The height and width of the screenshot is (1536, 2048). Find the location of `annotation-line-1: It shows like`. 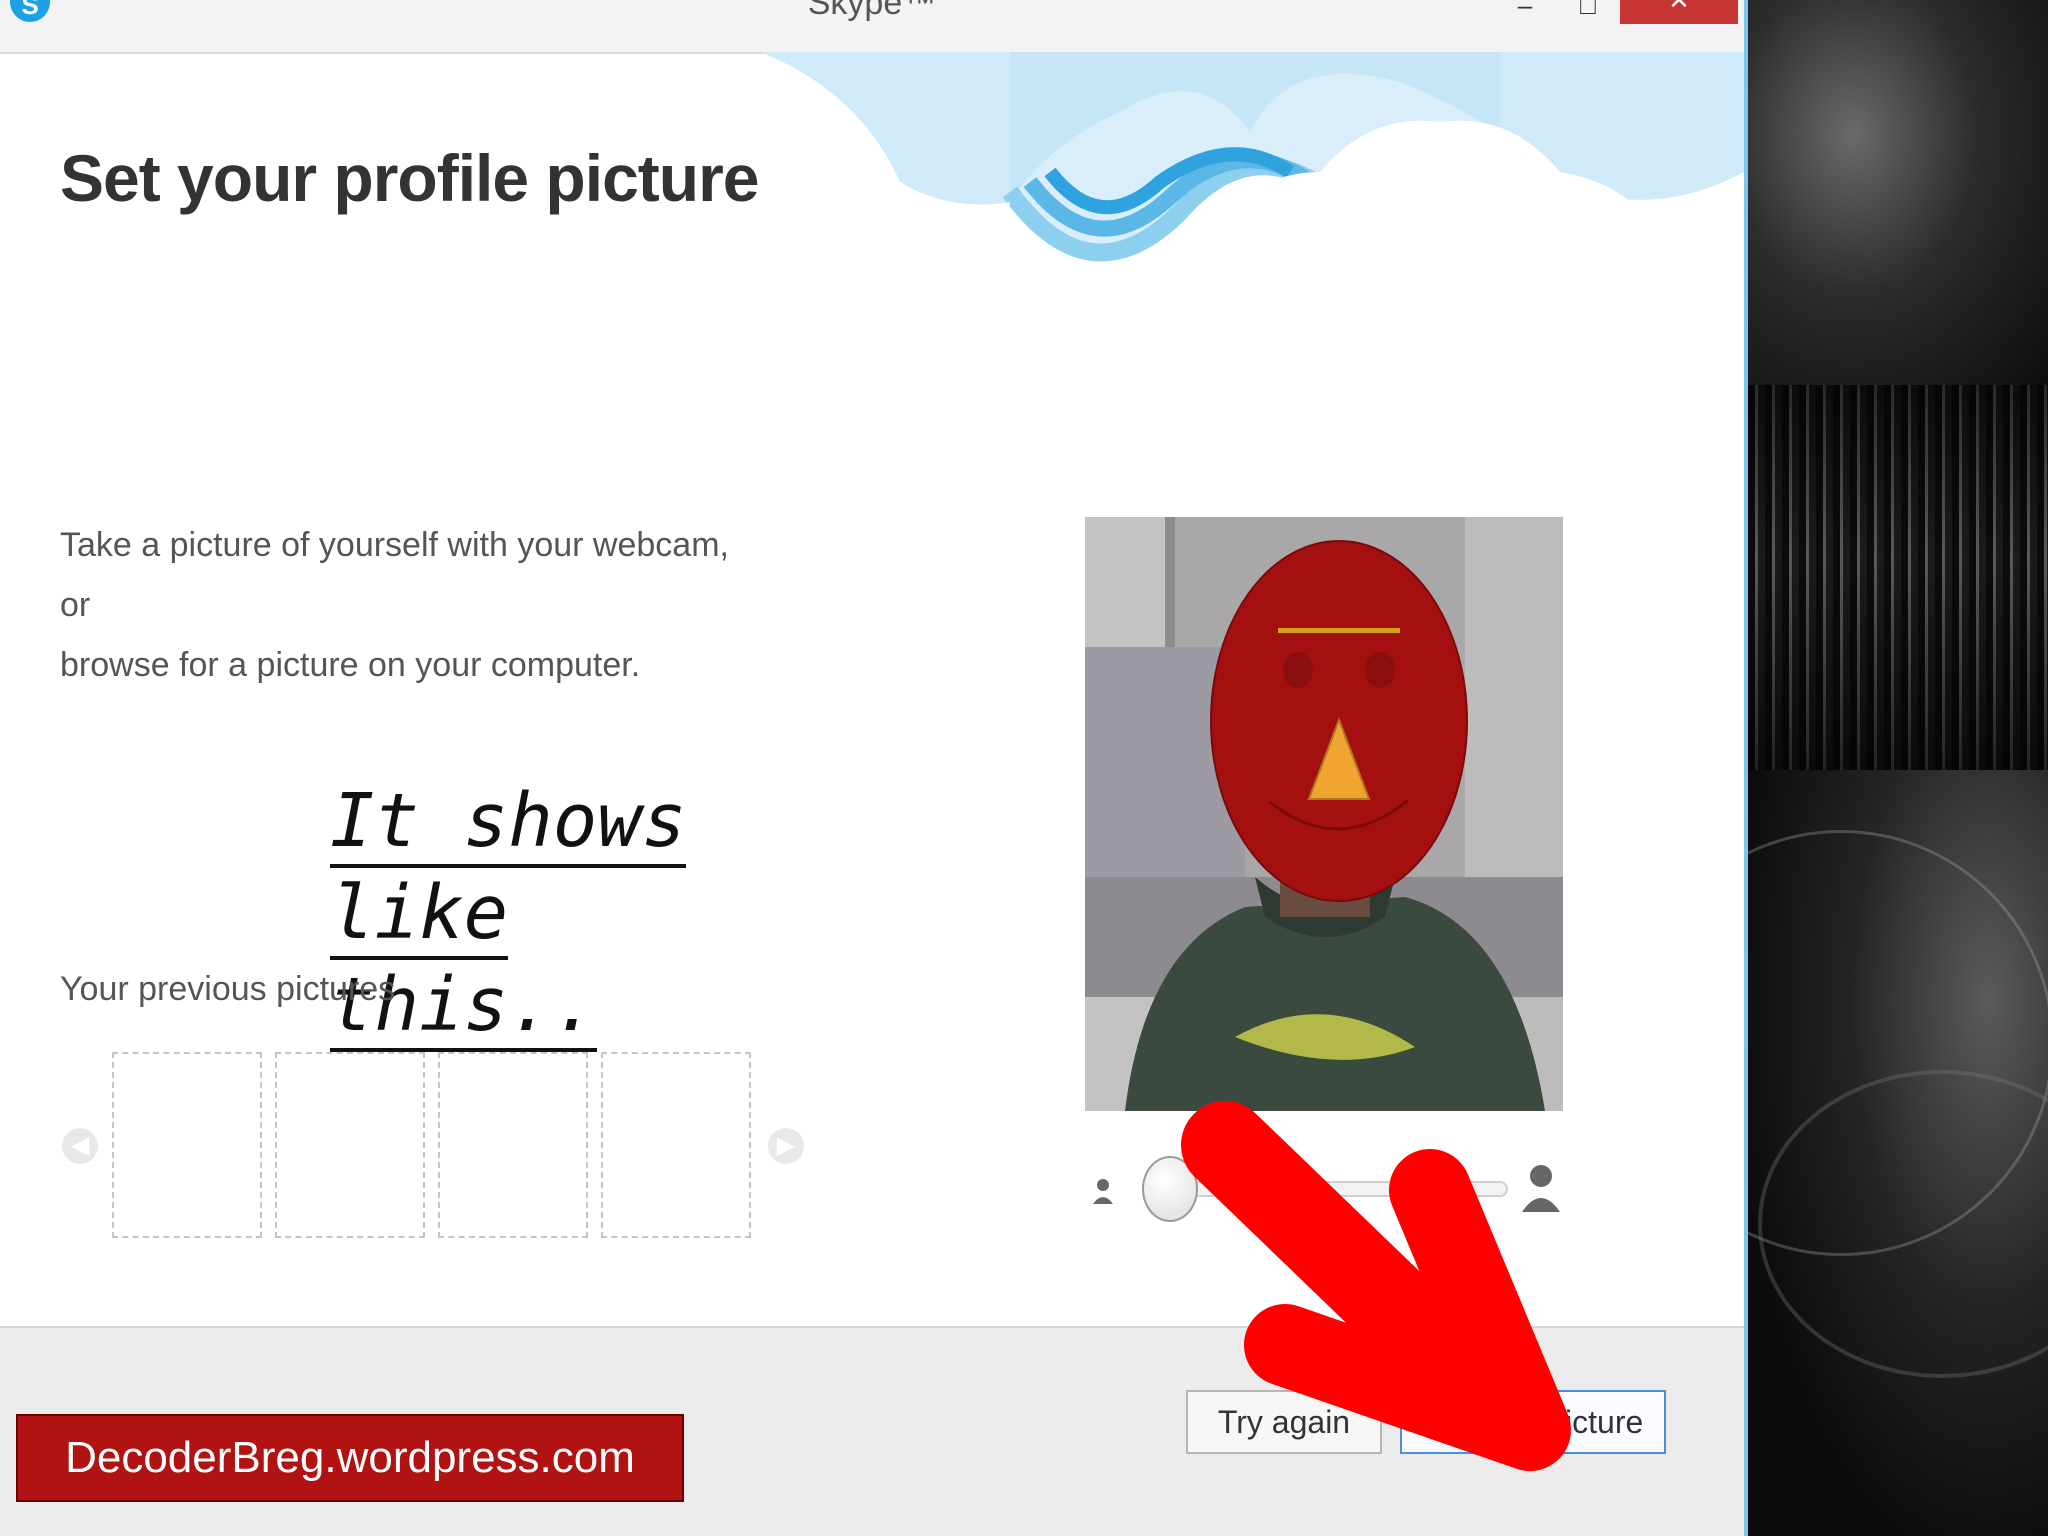

annotation-line-1: It shows like is located at coordinates (508, 869).